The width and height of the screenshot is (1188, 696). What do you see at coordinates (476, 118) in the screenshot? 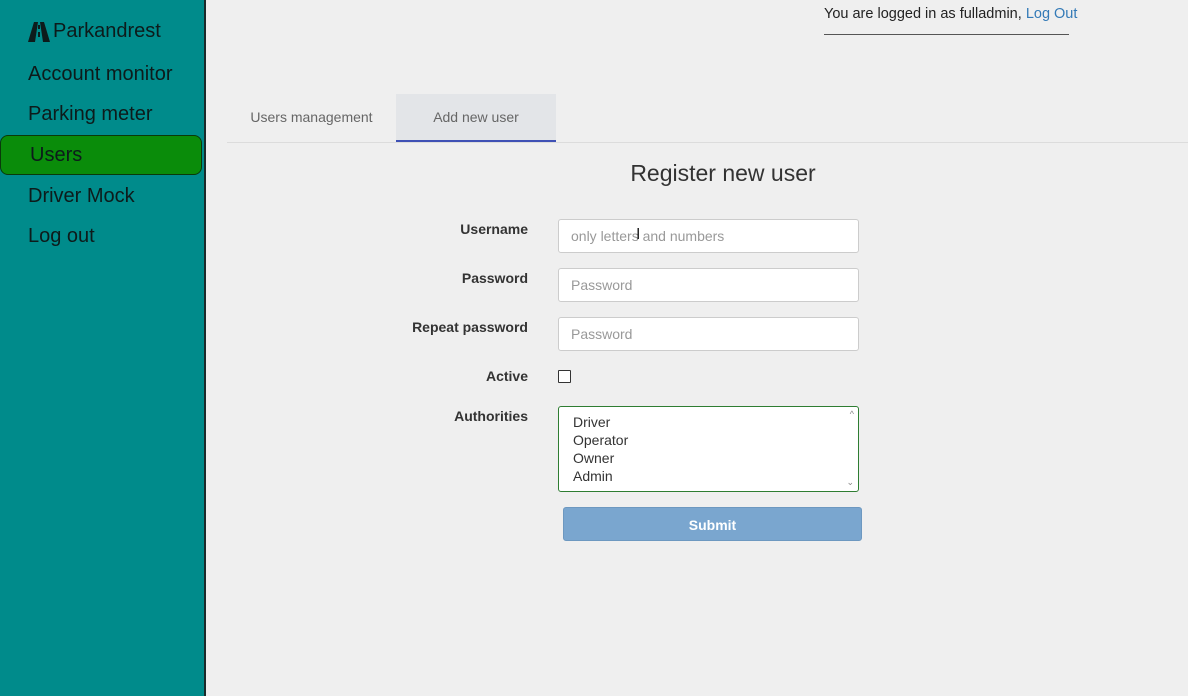
I see `tab-add-new-user: Add new user` at bounding box center [476, 118].